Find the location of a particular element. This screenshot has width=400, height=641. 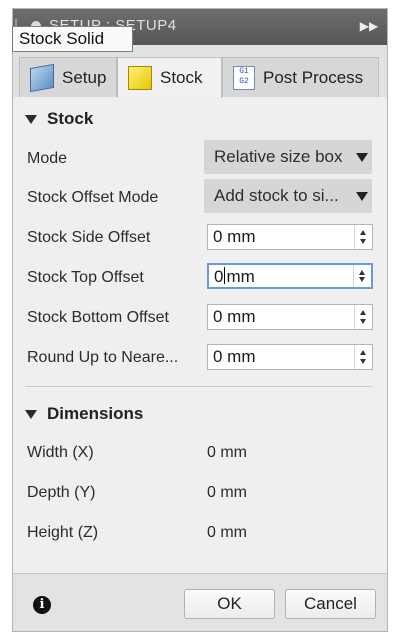

depth-label: Depth (Y) is located at coordinates (61, 492).